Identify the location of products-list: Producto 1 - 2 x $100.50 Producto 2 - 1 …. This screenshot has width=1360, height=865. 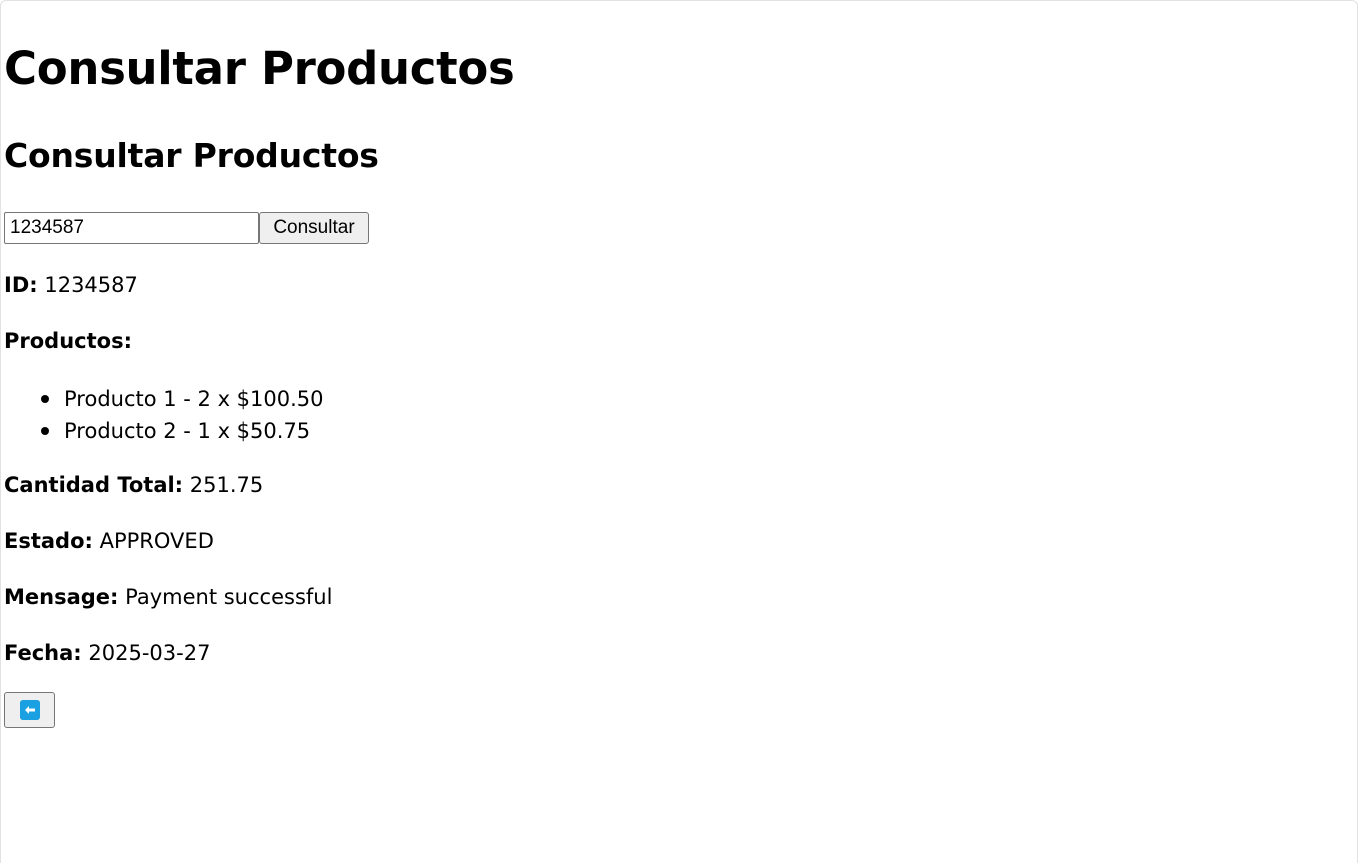
(164, 415).